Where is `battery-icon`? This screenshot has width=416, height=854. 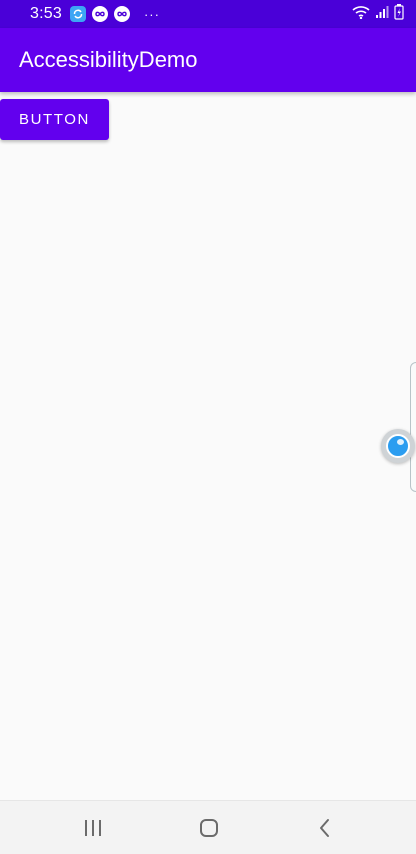
battery-icon is located at coordinates (399, 14).